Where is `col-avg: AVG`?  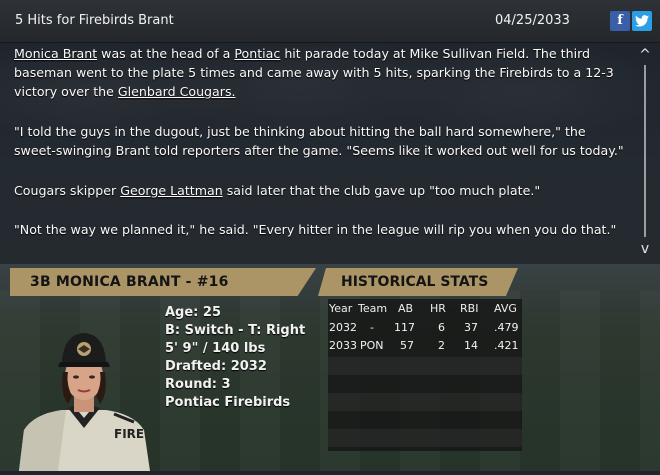 col-avg: AVG is located at coordinates (505, 308).